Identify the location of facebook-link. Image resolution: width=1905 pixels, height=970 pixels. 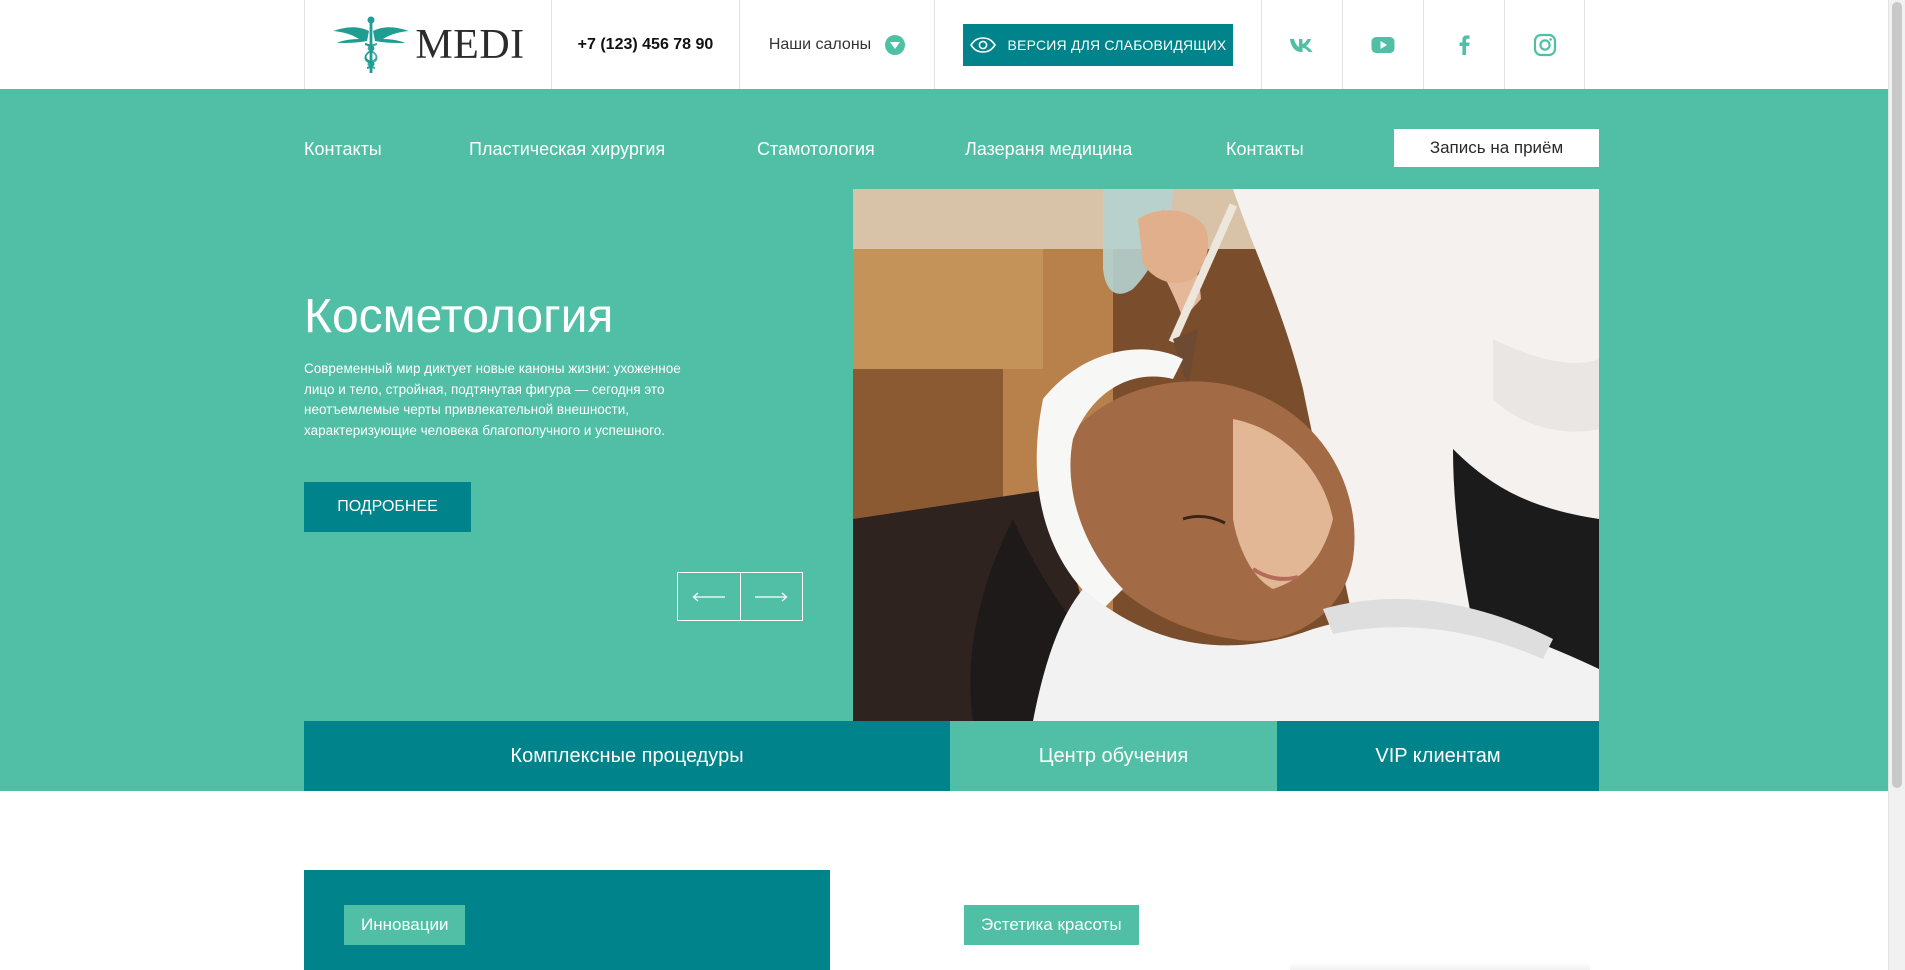
(1463, 44).